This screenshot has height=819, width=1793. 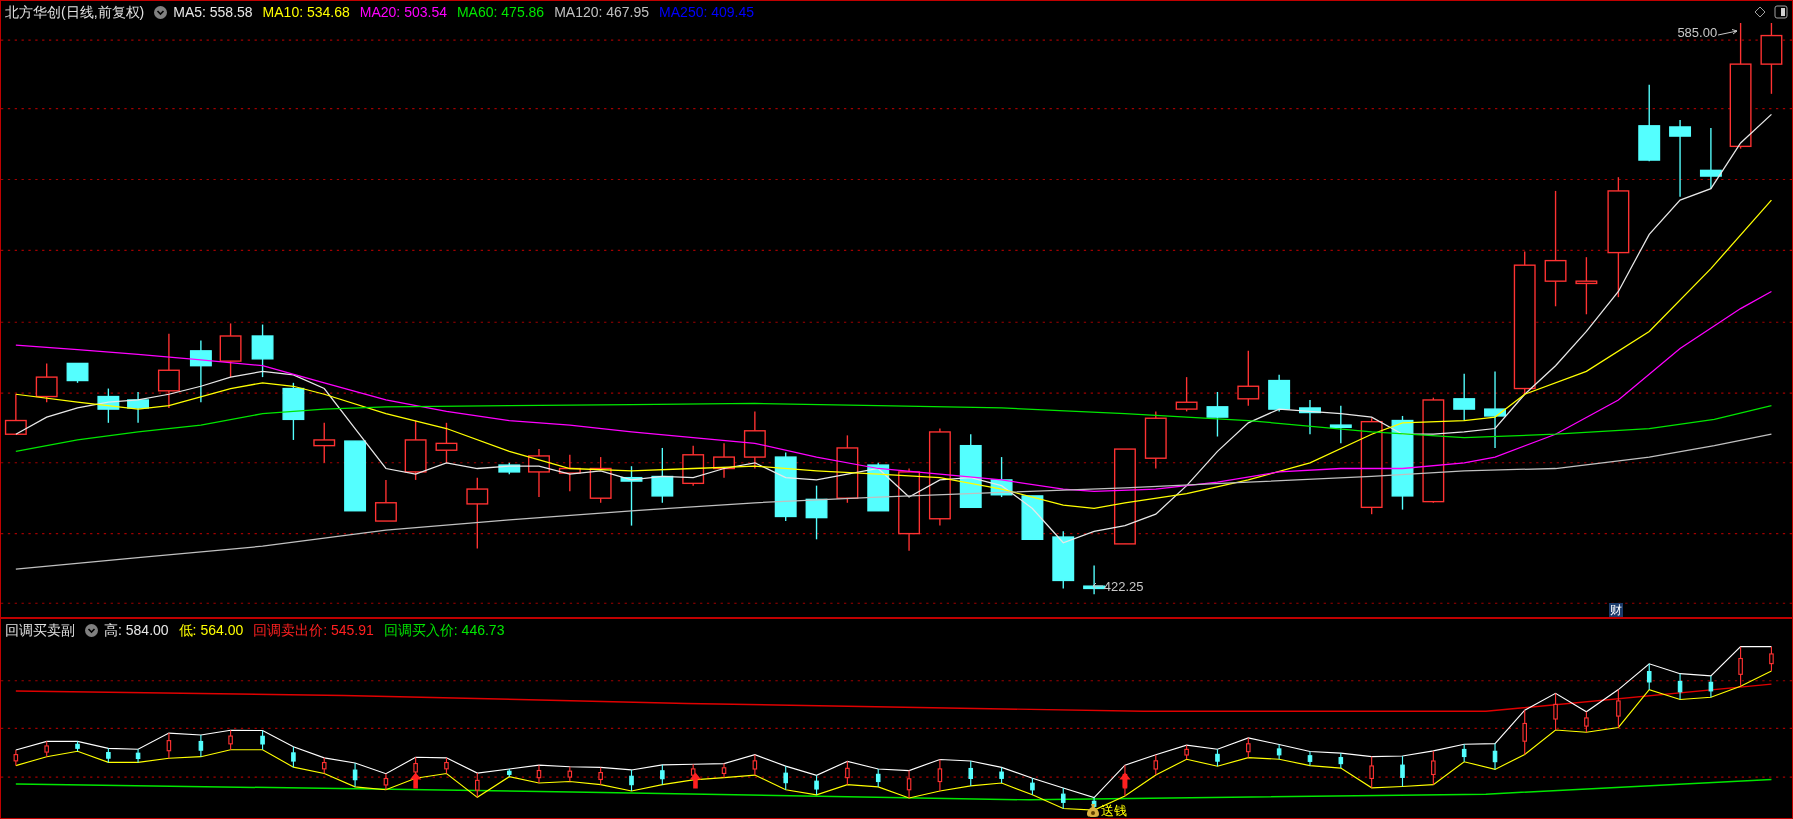 What do you see at coordinates (1093, 810) in the screenshot?
I see `money-bag-icon` at bounding box center [1093, 810].